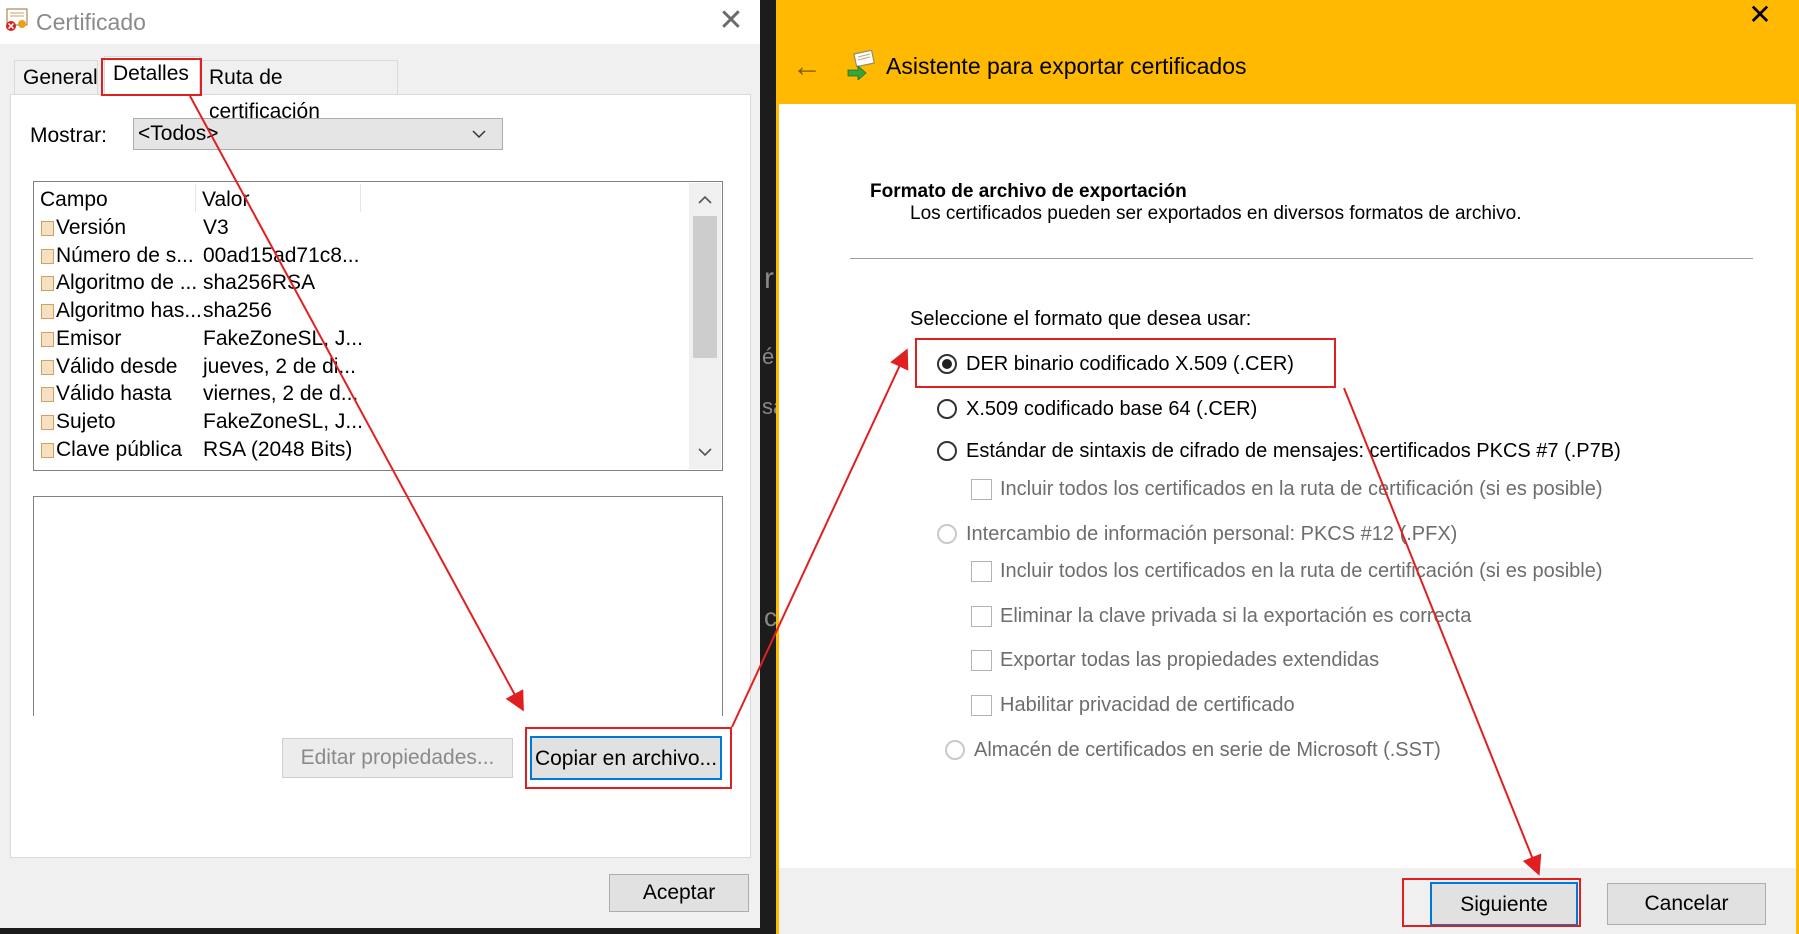 The height and width of the screenshot is (934, 1799). I want to click on wizard-title: Asistente para exportar certificados, so click(1066, 66).